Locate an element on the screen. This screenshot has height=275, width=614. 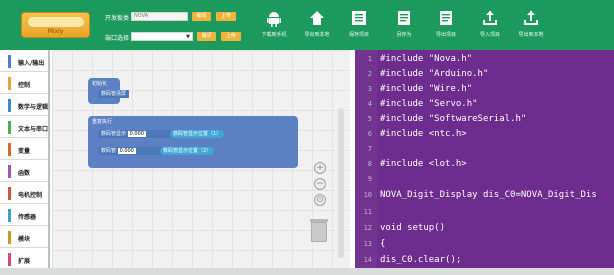
display-number-block-2: 数码管 0.000 is located at coordinates (131, 151).